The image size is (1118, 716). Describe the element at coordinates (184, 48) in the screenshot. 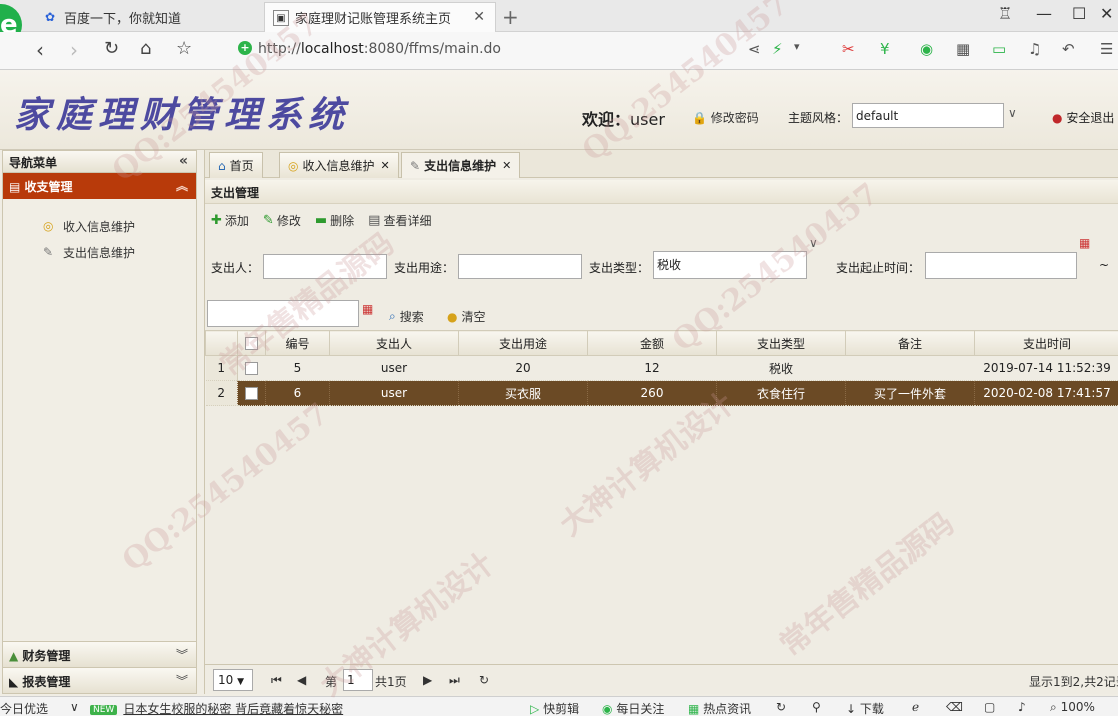

I see `bookmark-star-icon: ☆` at that location.